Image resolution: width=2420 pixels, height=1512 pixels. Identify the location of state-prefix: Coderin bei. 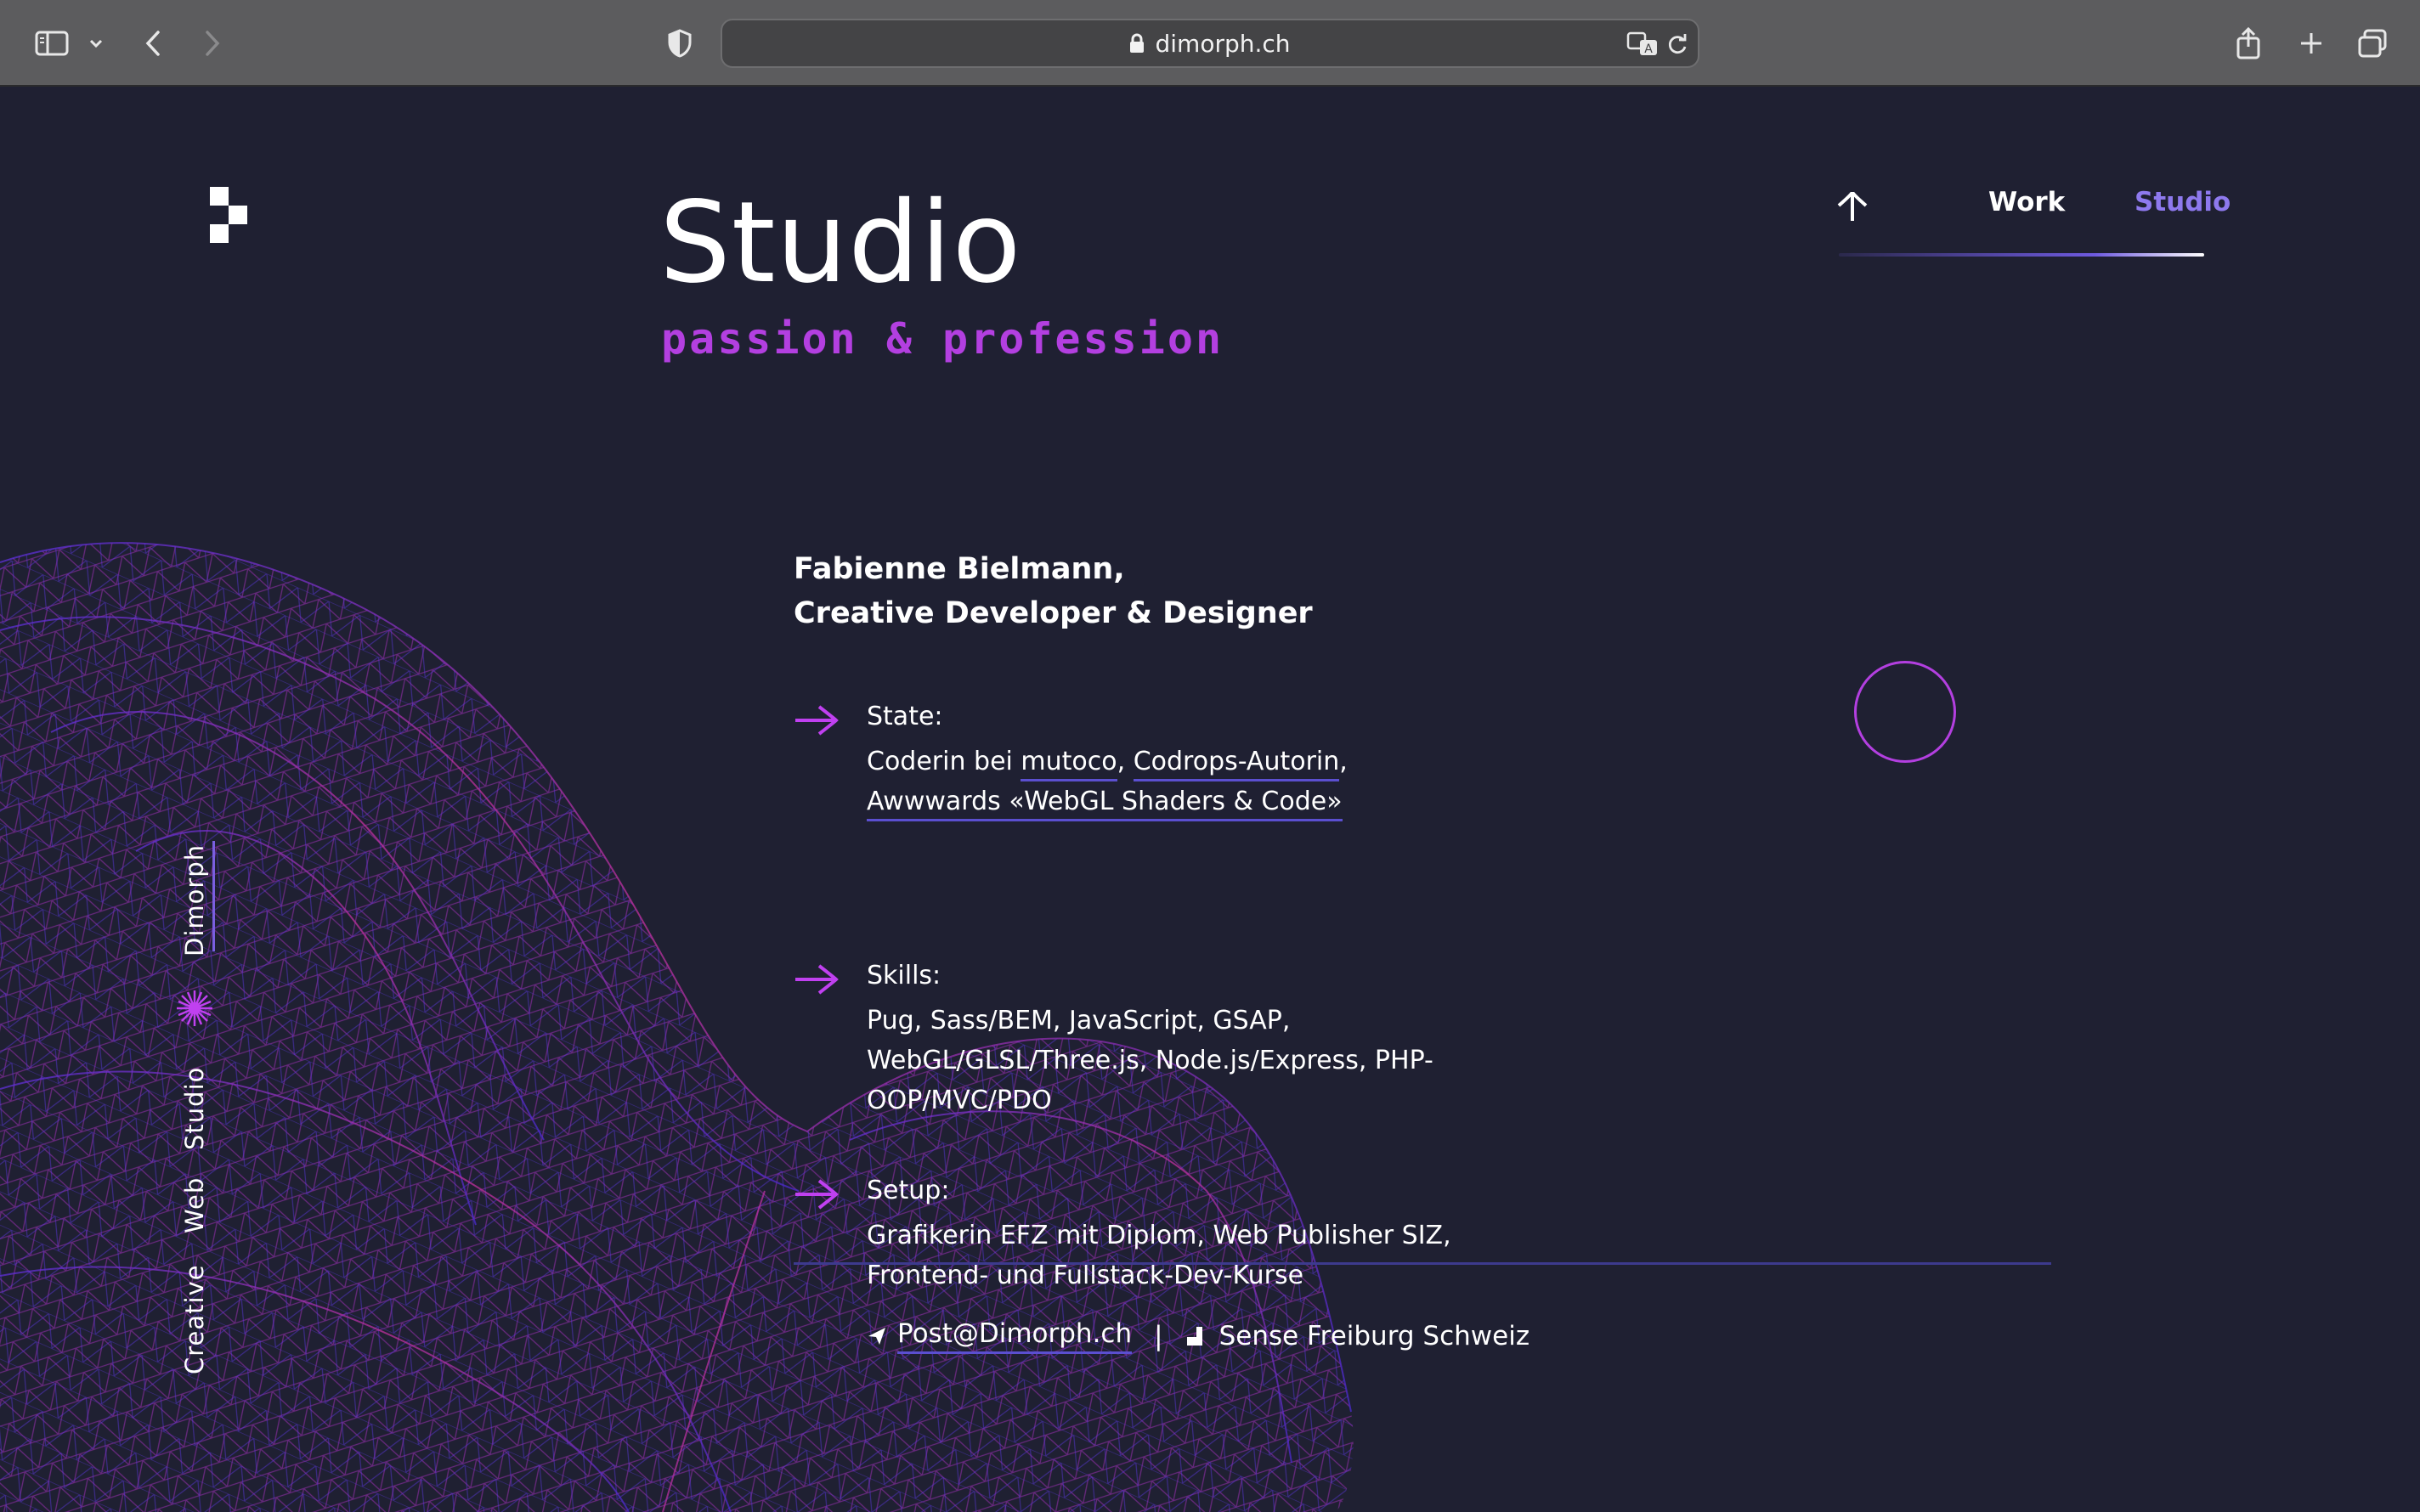
(940, 761).